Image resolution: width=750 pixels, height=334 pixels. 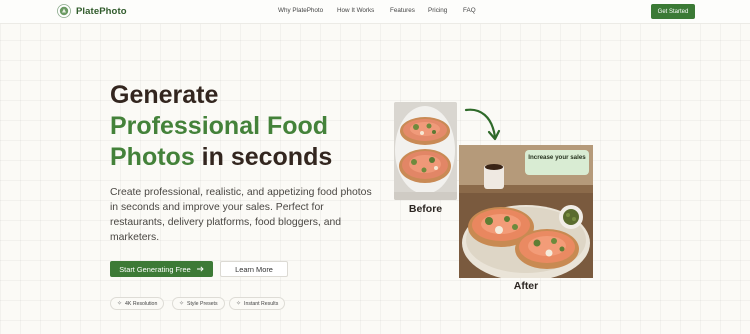 What do you see at coordinates (437, 10) in the screenshot?
I see `nav-link-pricing: Pricing` at bounding box center [437, 10].